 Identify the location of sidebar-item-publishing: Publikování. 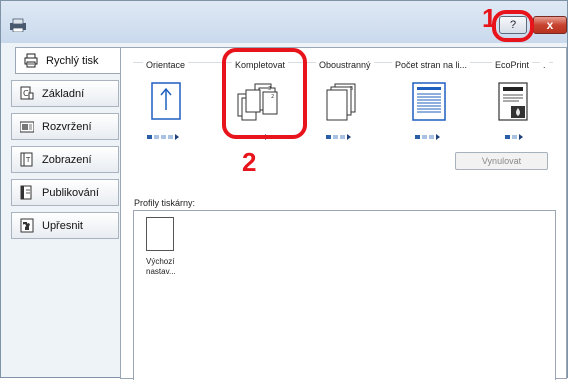
(65, 192).